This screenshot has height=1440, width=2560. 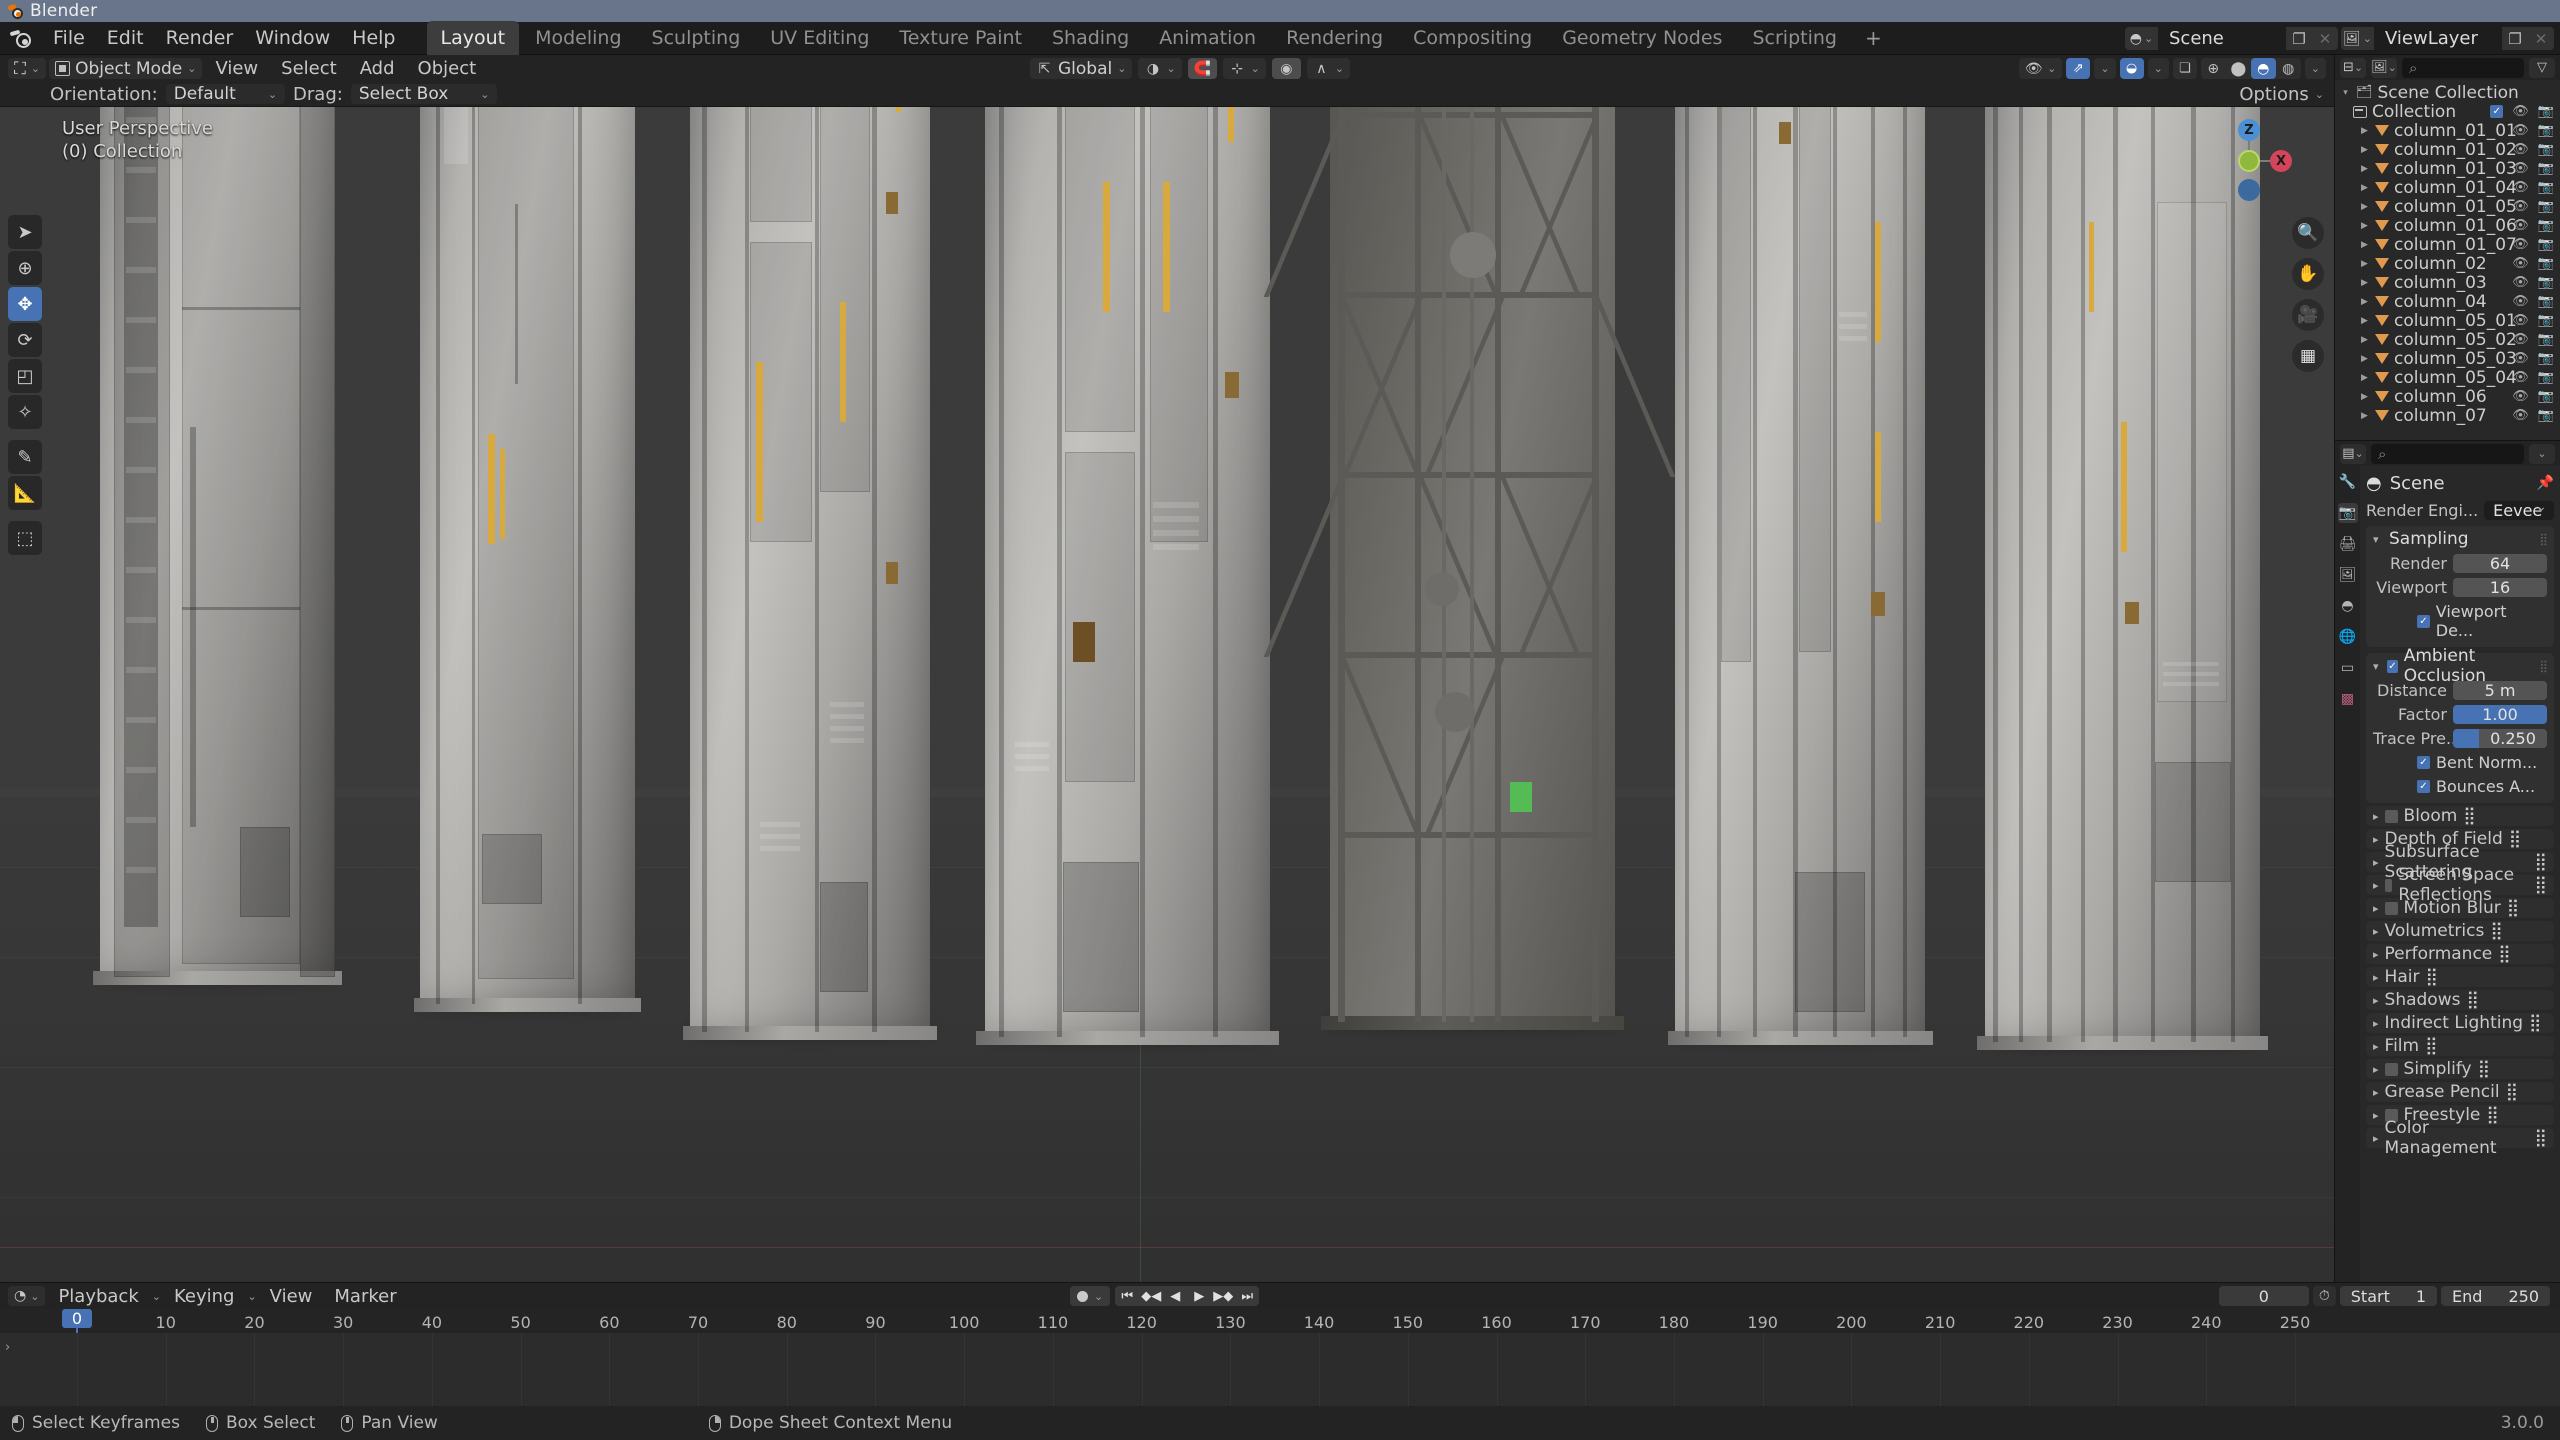 What do you see at coordinates (2545, 483) in the screenshot?
I see `pin-icon: 📌` at bounding box center [2545, 483].